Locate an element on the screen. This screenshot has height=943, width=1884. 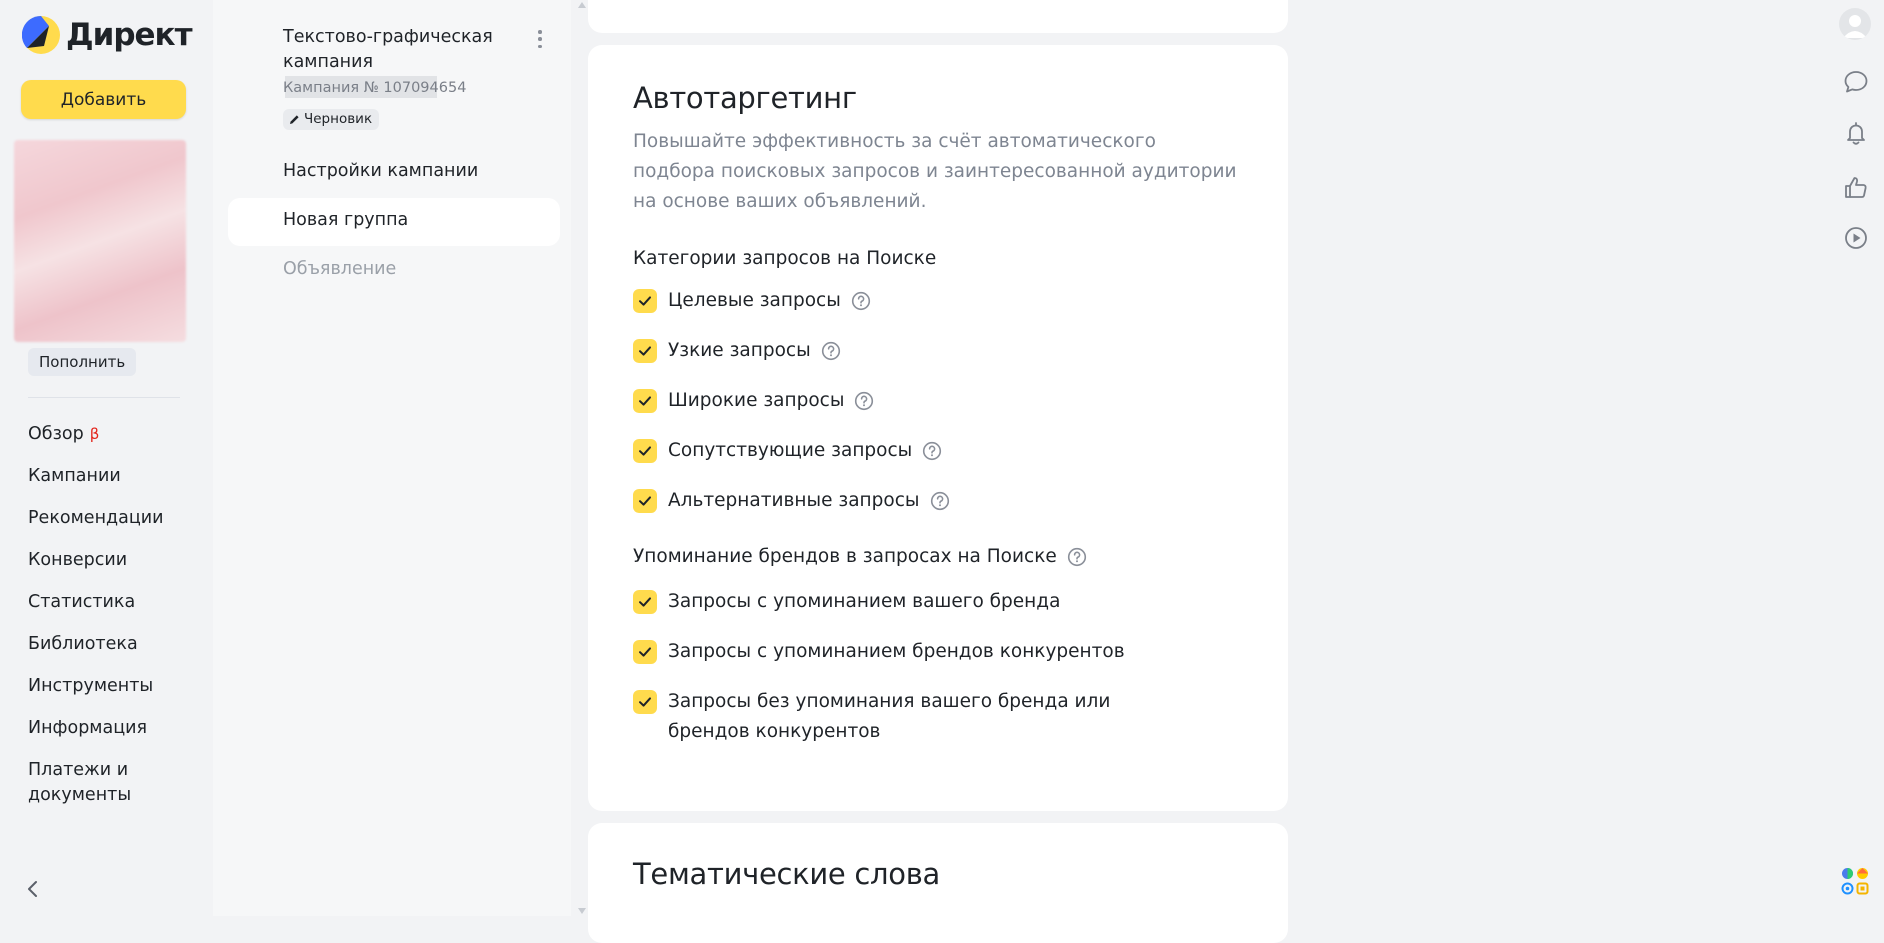
nav-item-campaigns: Кампании is located at coordinates (113, 476).